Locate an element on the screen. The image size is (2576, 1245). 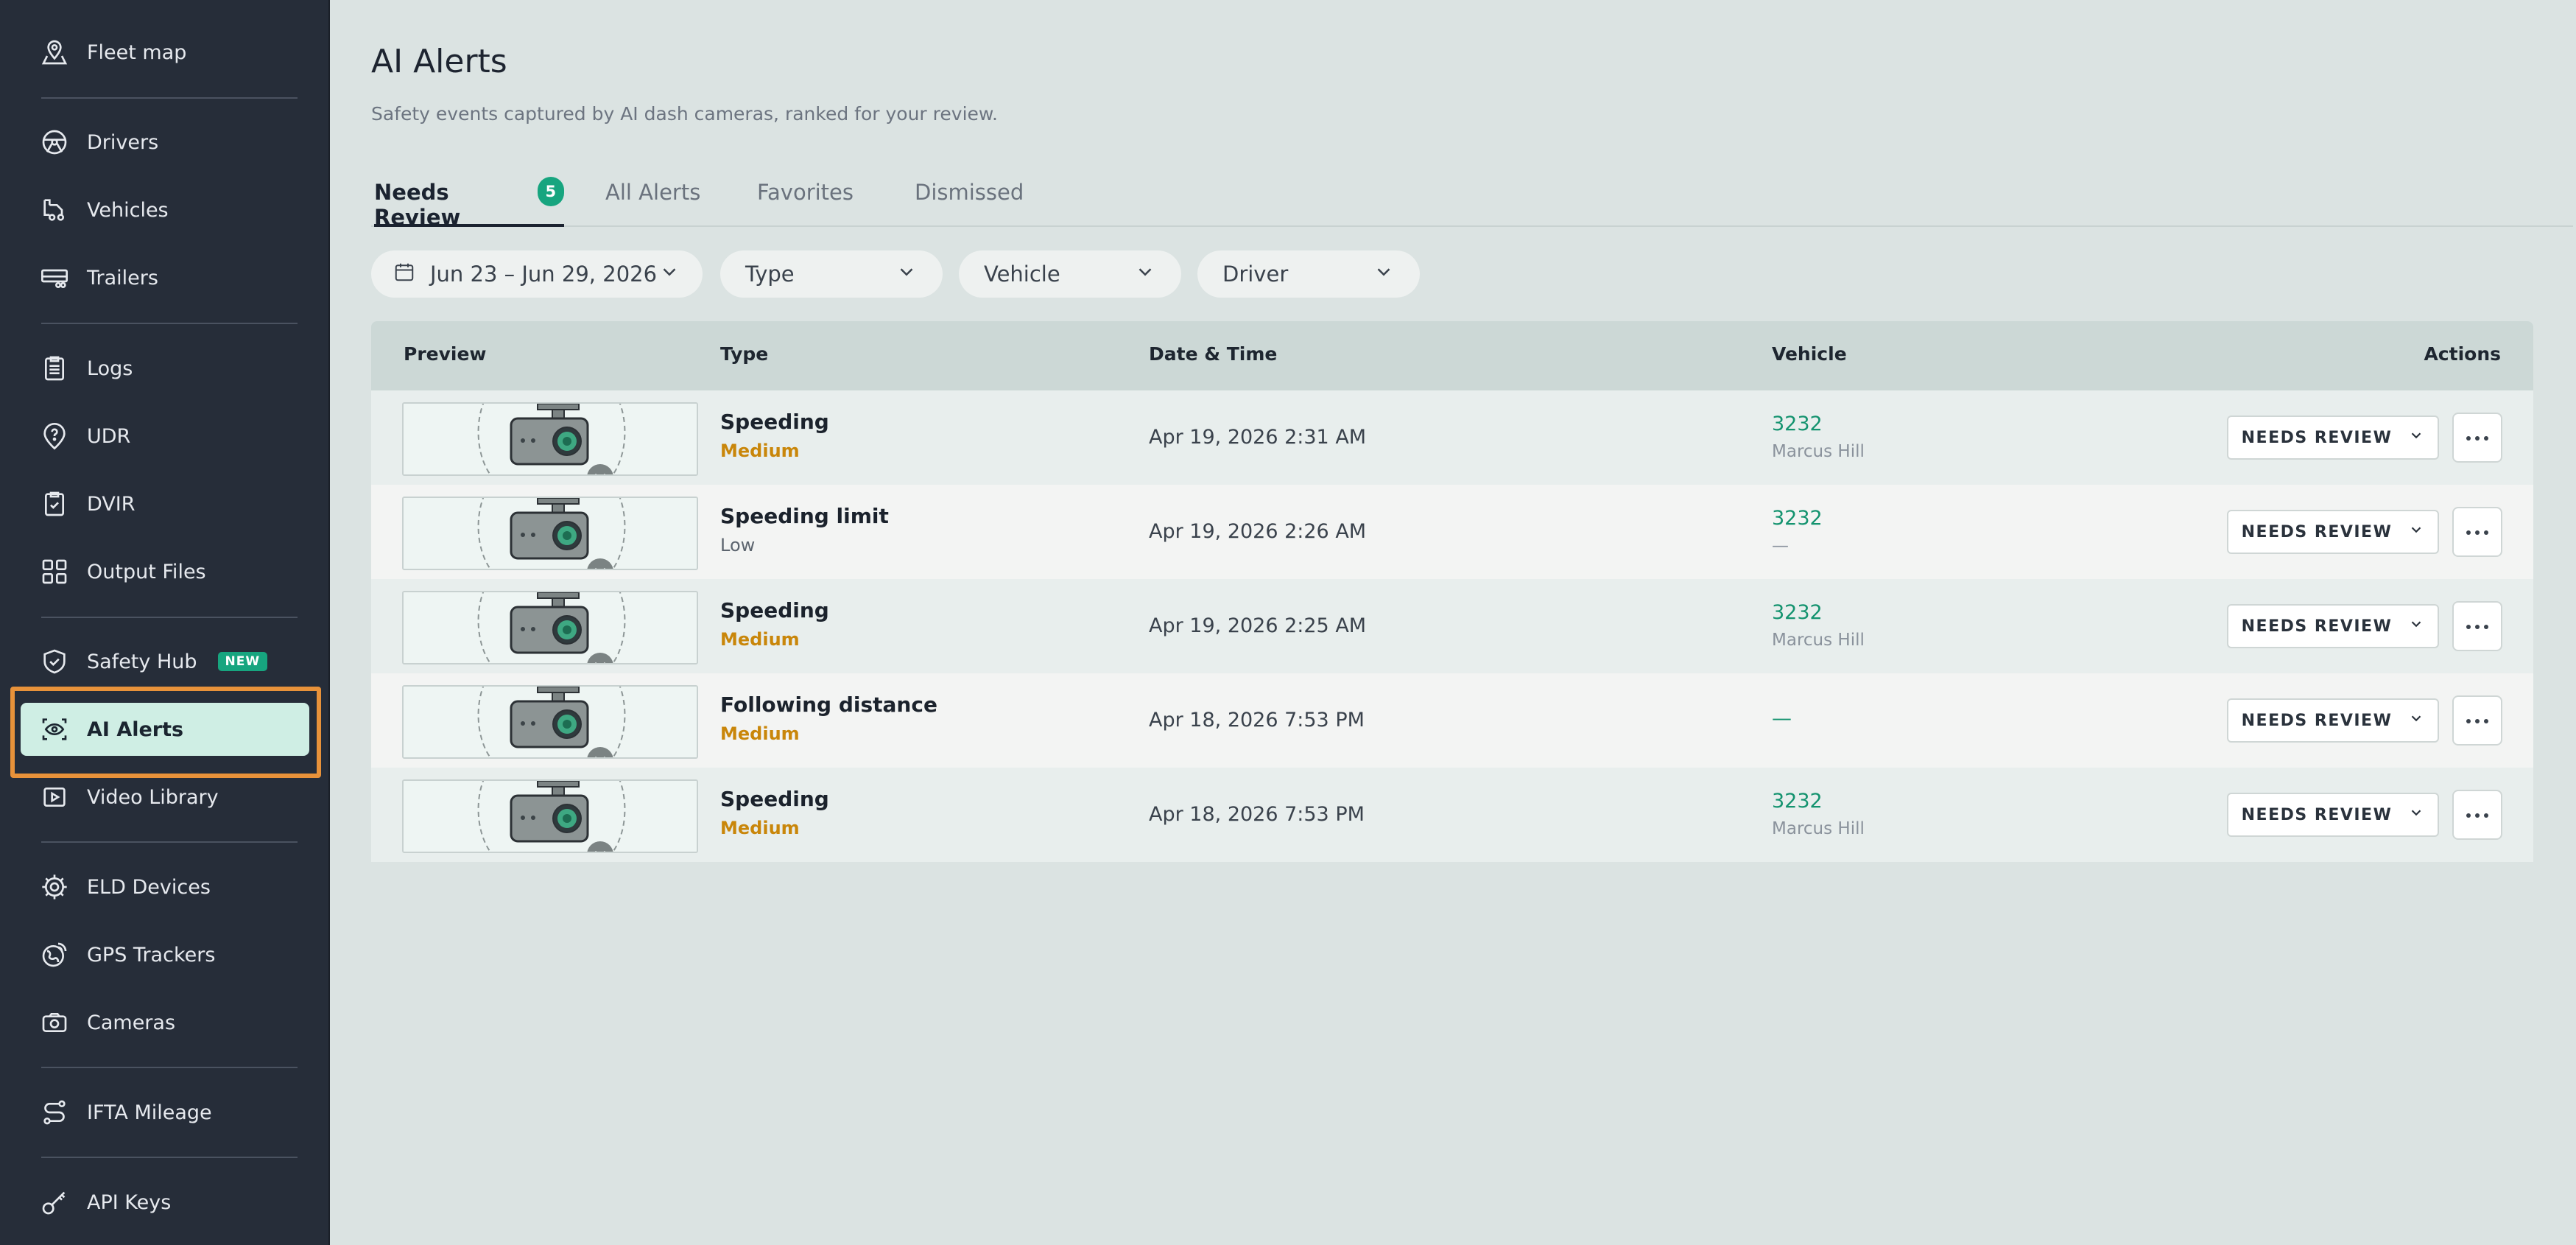
alert-severity: Low is located at coordinates (738, 545).